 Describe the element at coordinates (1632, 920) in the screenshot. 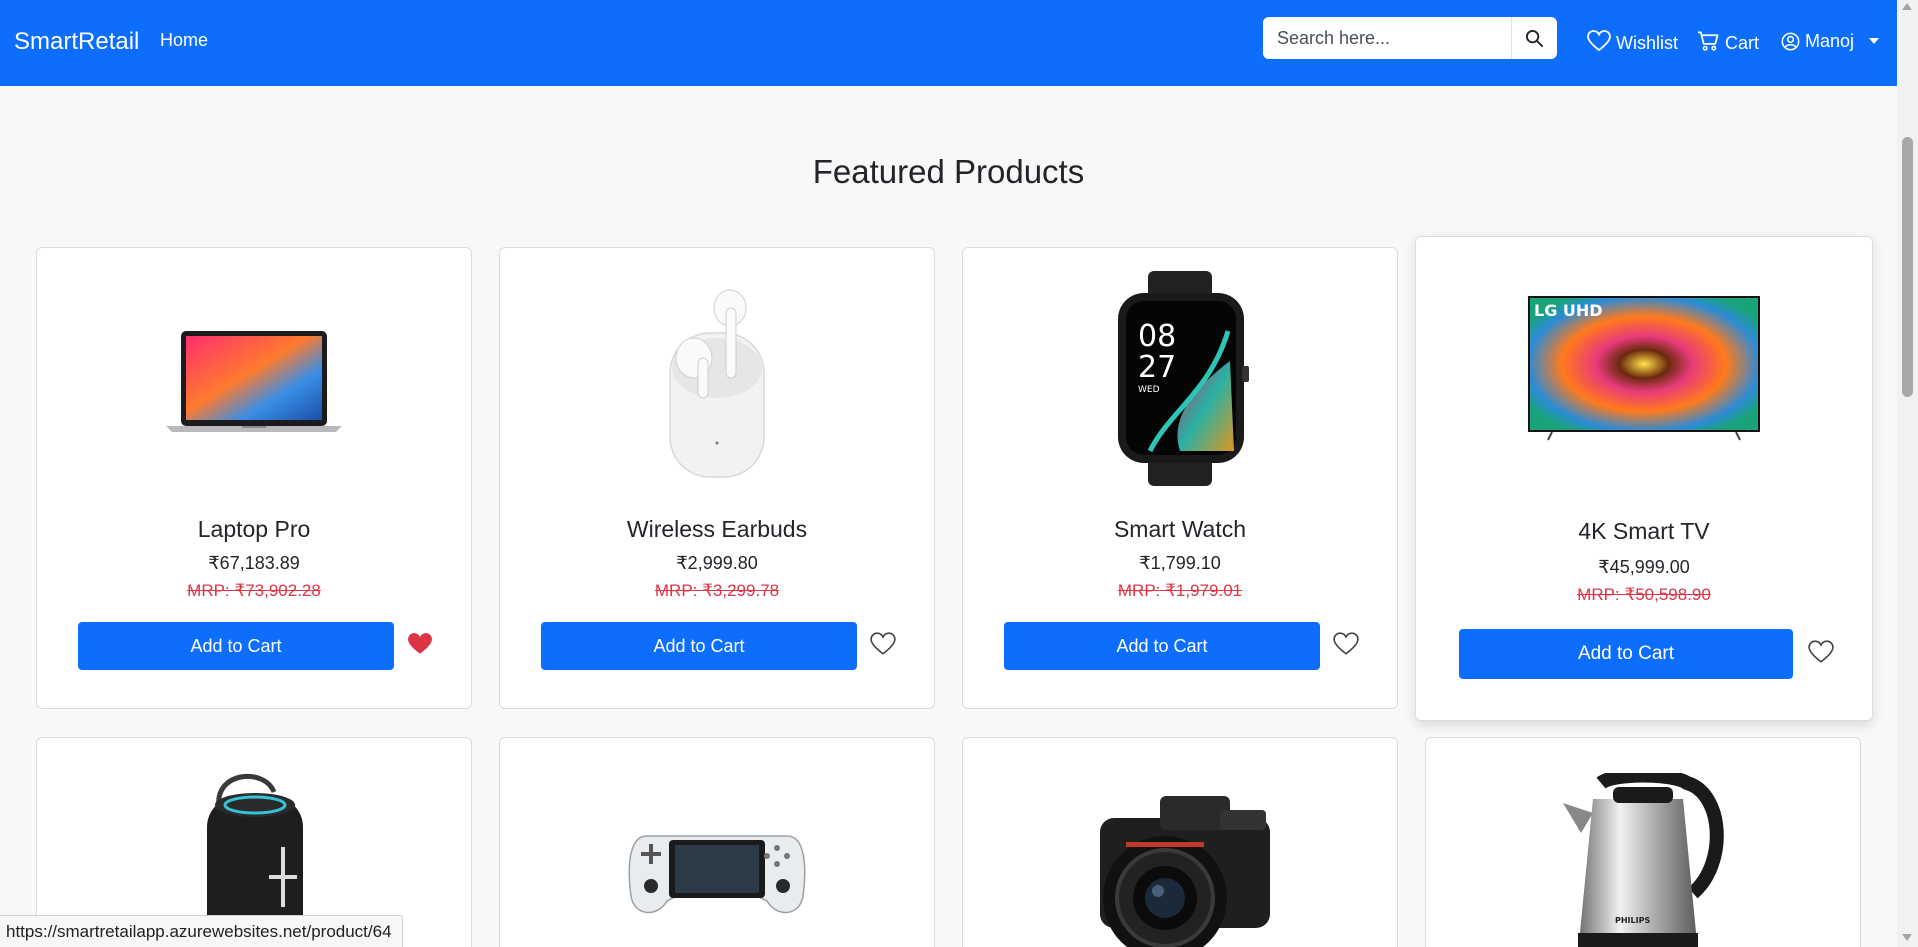

I see `kettle-brand: PHILIPS` at that location.